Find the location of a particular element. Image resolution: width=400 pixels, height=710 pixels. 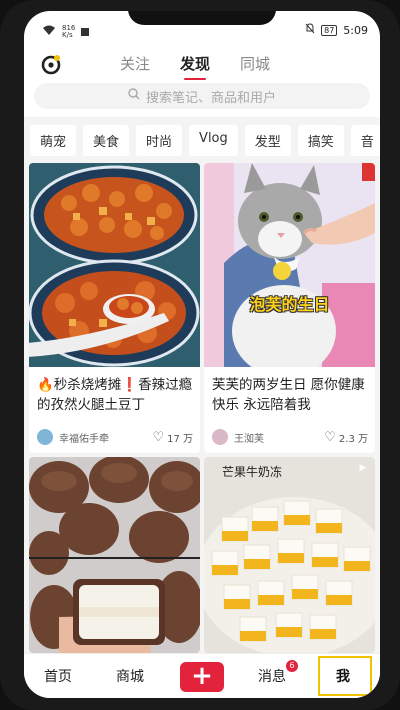

tab-following: 关注 is located at coordinates (135, 66).